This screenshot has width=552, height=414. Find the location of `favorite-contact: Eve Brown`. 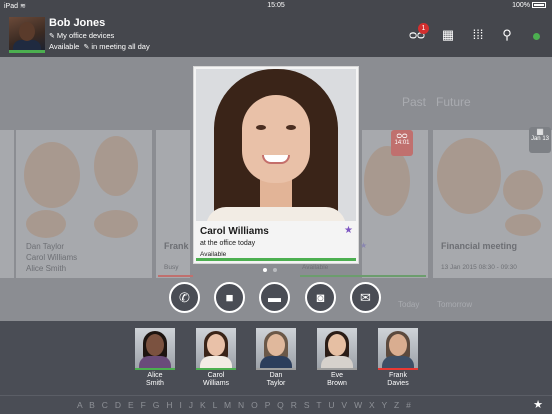

favorite-contact: Eve Brown is located at coordinates (337, 358).